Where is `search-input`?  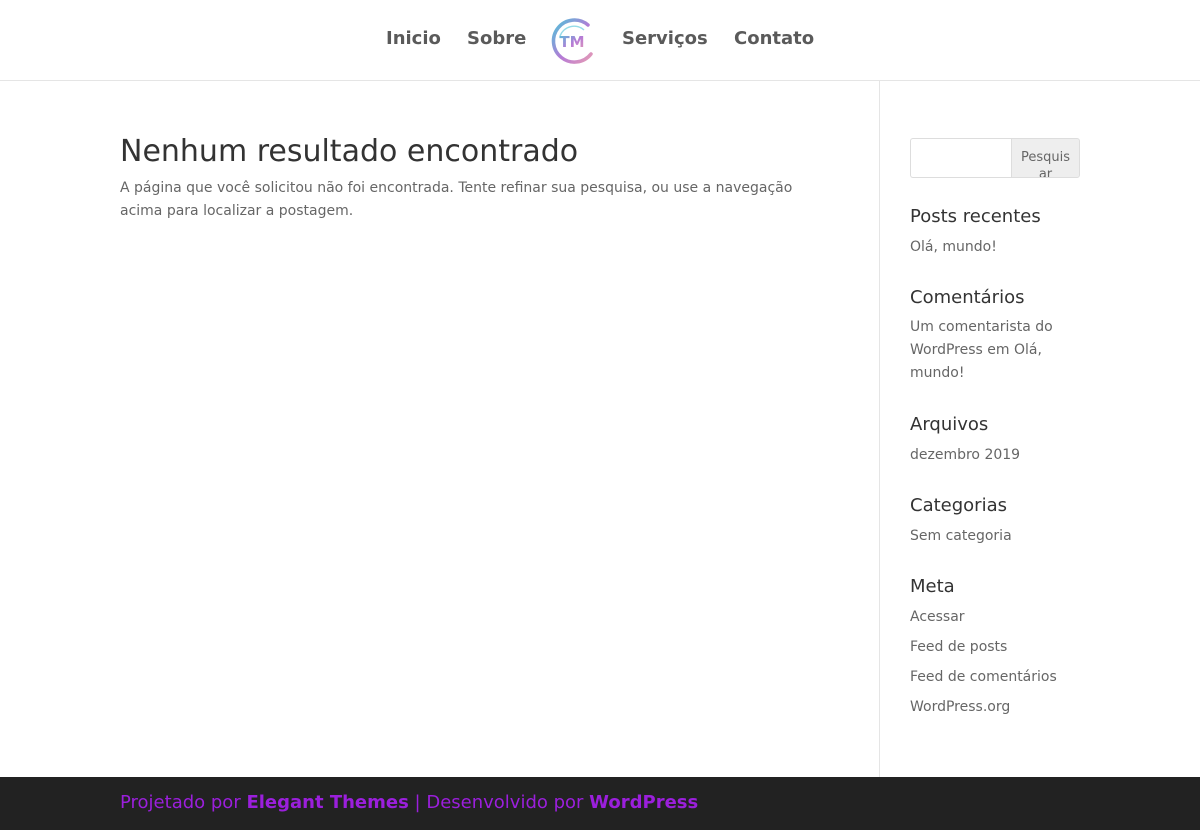 search-input is located at coordinates (961, 158).